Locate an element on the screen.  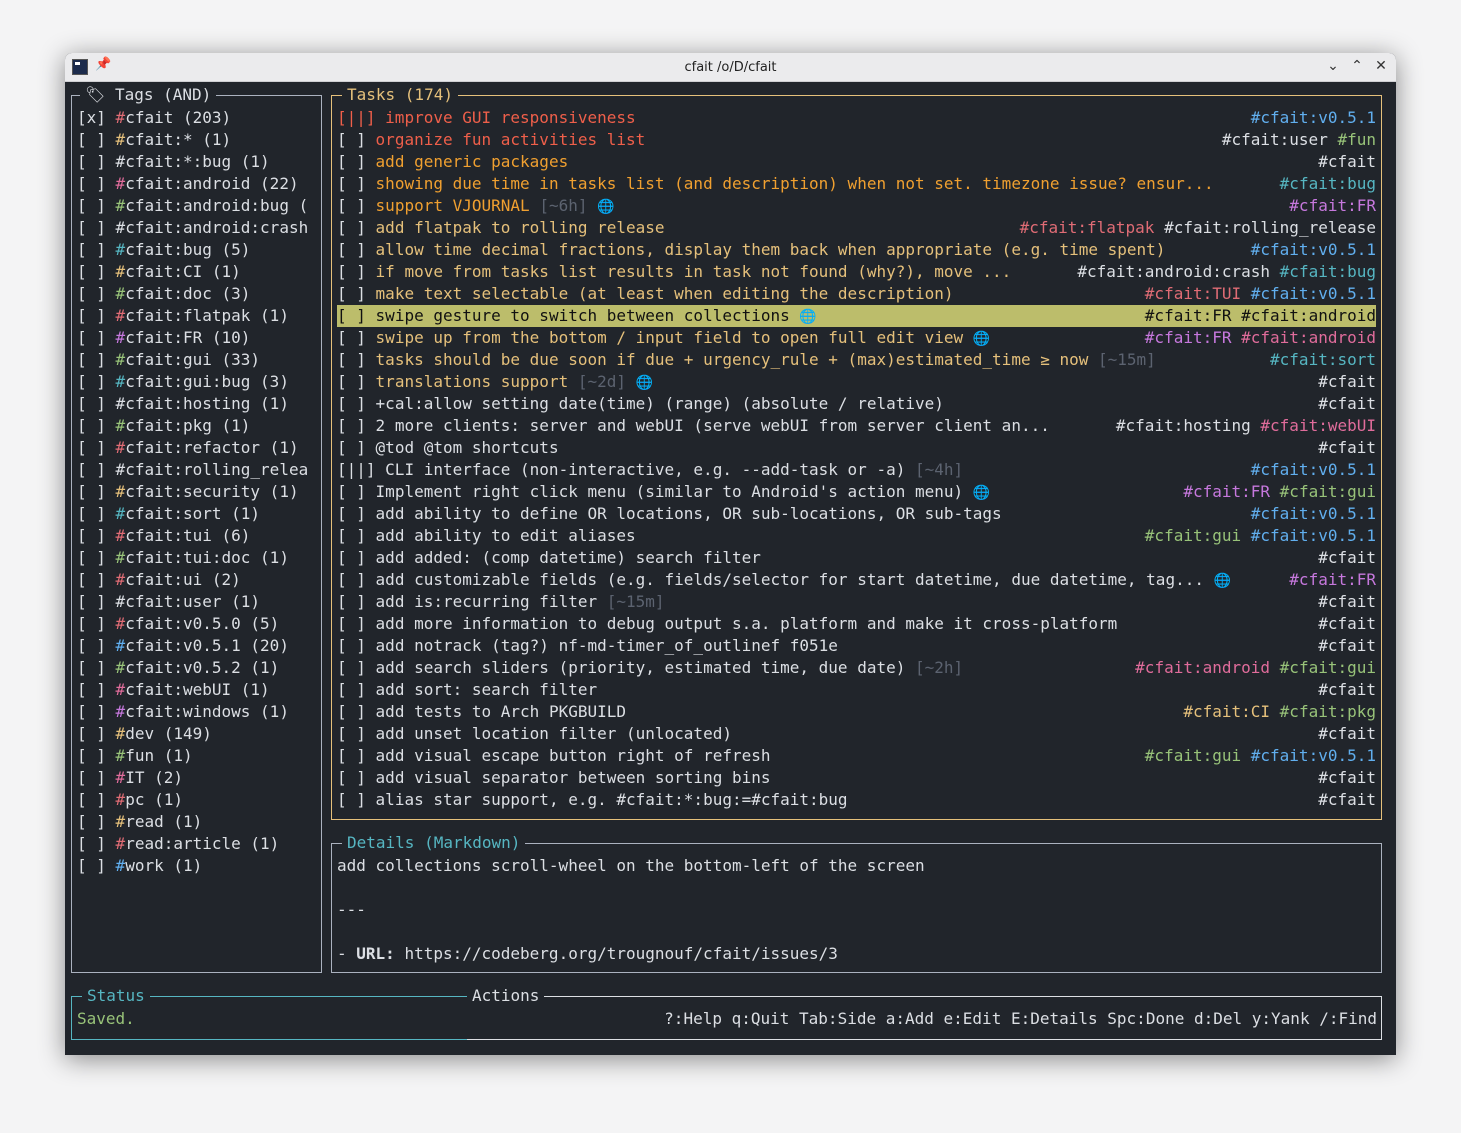
tag-row: [ ] #cfait:flatpak (1) is located at coordinates (196, 316).